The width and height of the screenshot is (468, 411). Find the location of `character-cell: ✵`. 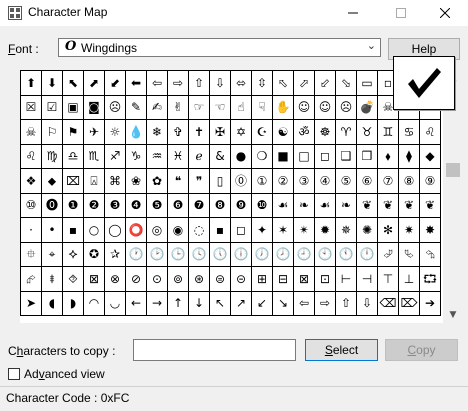

character-cell: ✵ is located at coordinates (346, 230).